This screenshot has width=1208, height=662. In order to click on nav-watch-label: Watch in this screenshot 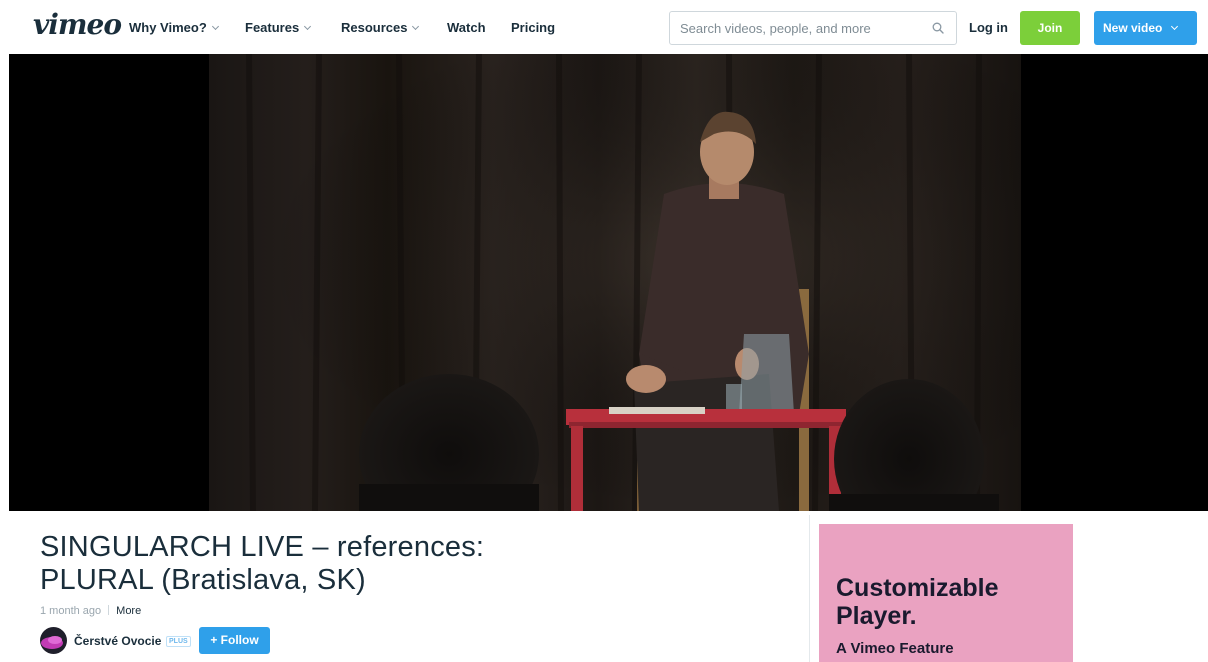, I will do `click(466, 27)`.